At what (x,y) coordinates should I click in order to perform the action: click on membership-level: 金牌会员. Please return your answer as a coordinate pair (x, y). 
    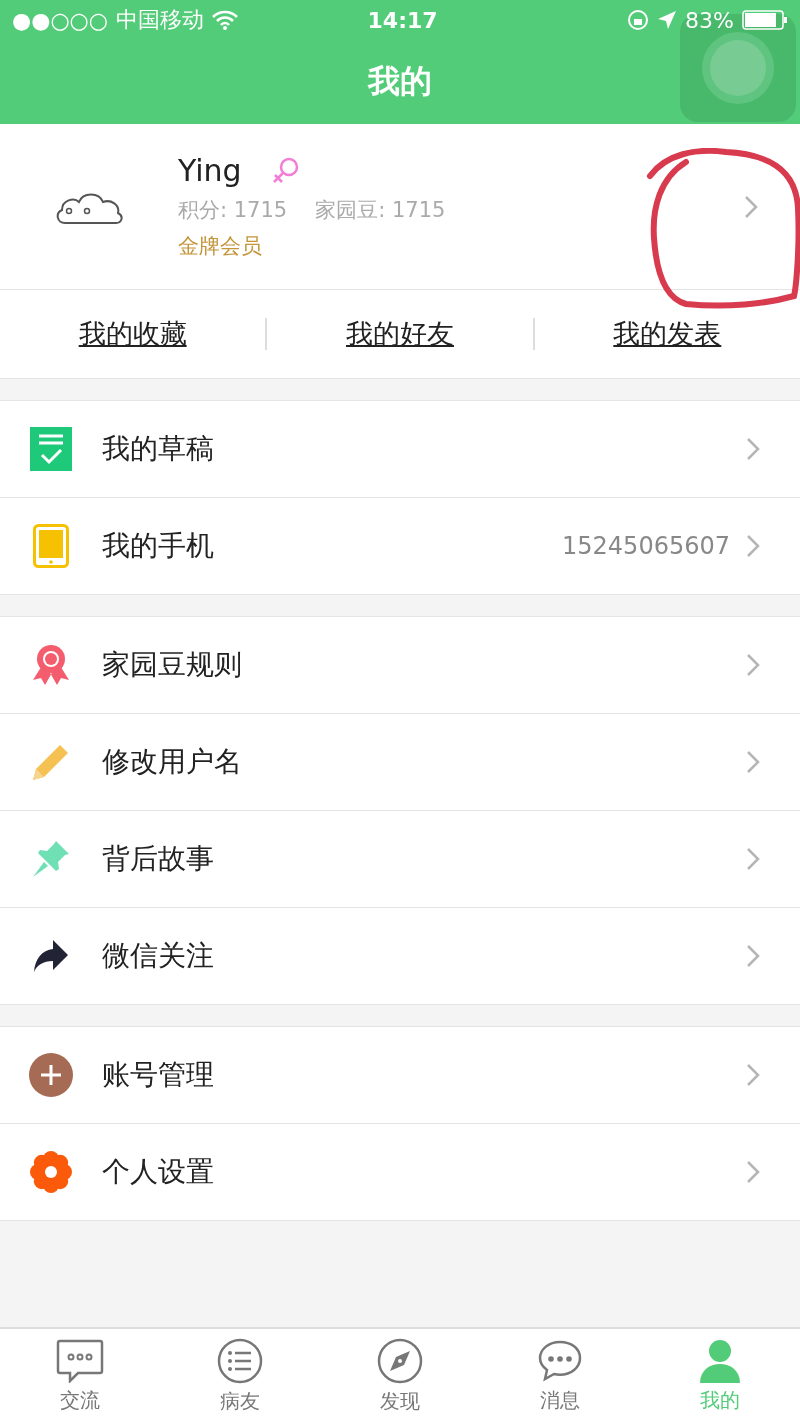
    Looking at the image, I should click on (220, 246).